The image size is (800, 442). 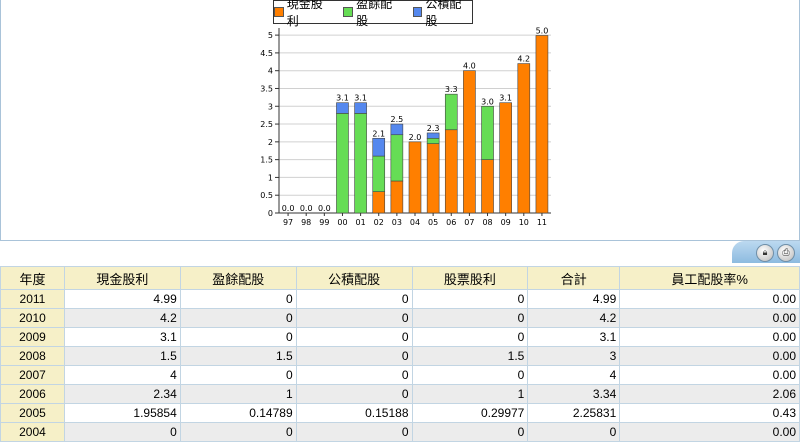 What do you see at coordinates (361, 222) in the screenshot?
I see `x-tick-label: 01` at bounding box center [361, 222].